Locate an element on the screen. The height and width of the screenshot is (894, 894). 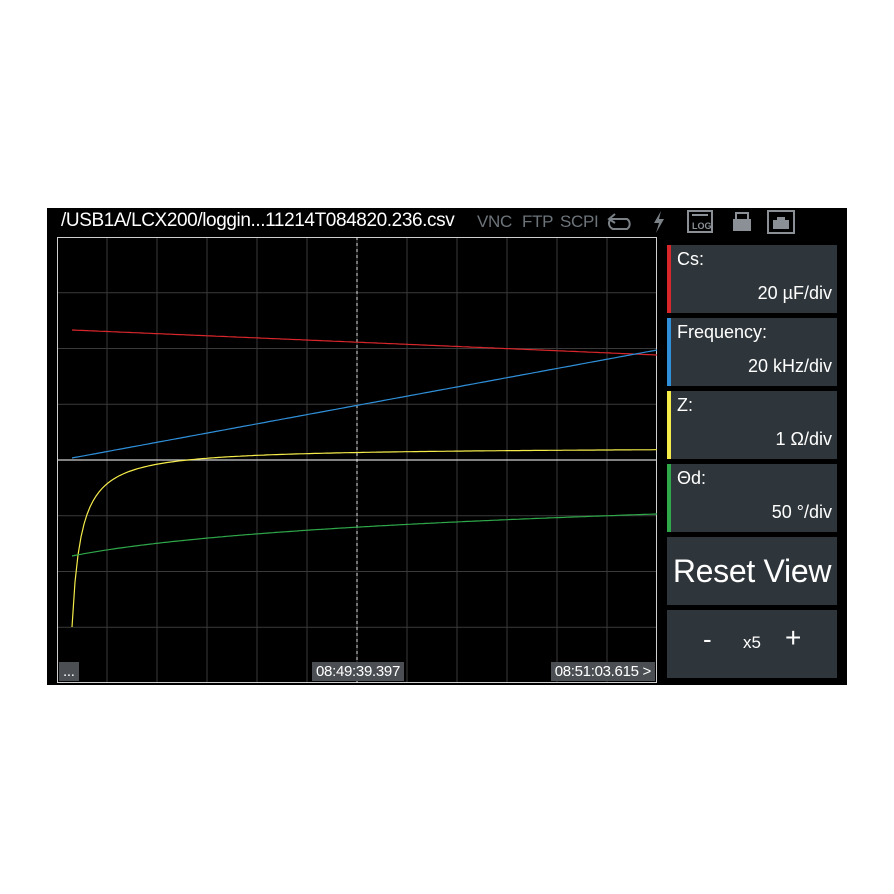
frequency-color-bar is located at coordinates (669, 352).